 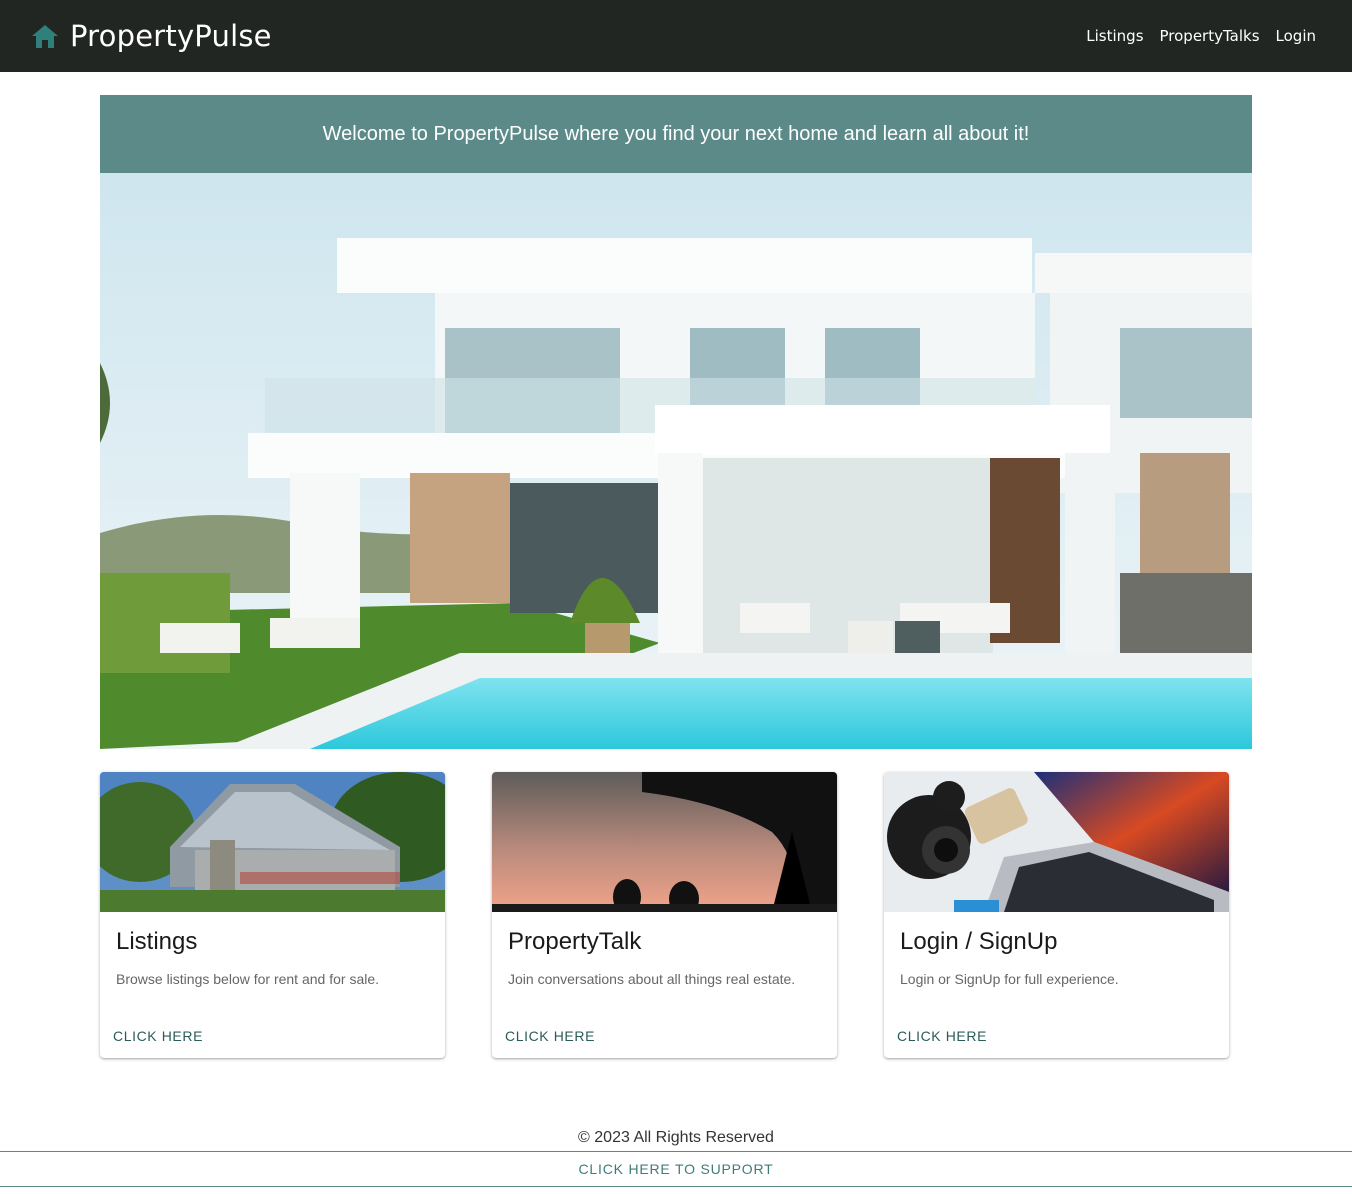 I want to click on card-image-propertytalk, so click(x=664, y=842).